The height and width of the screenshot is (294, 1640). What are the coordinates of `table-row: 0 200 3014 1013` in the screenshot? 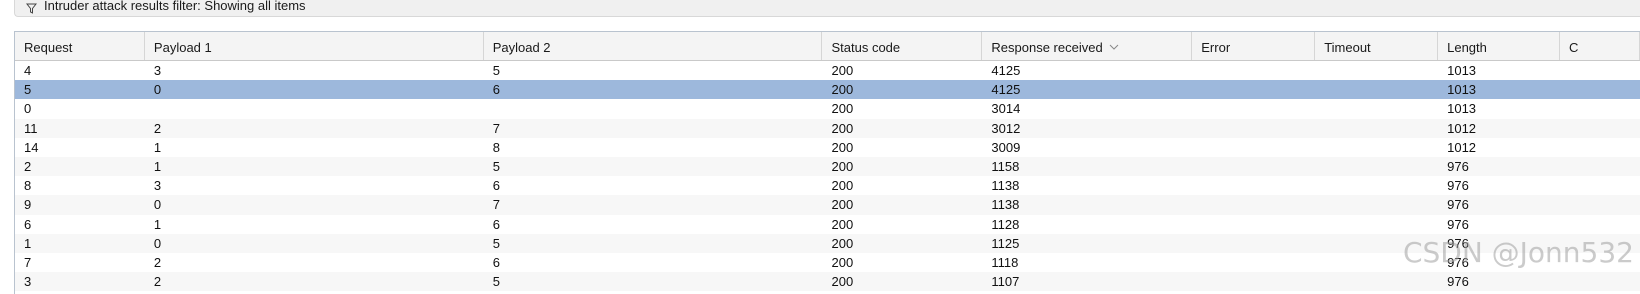 It's located at (827, 109).